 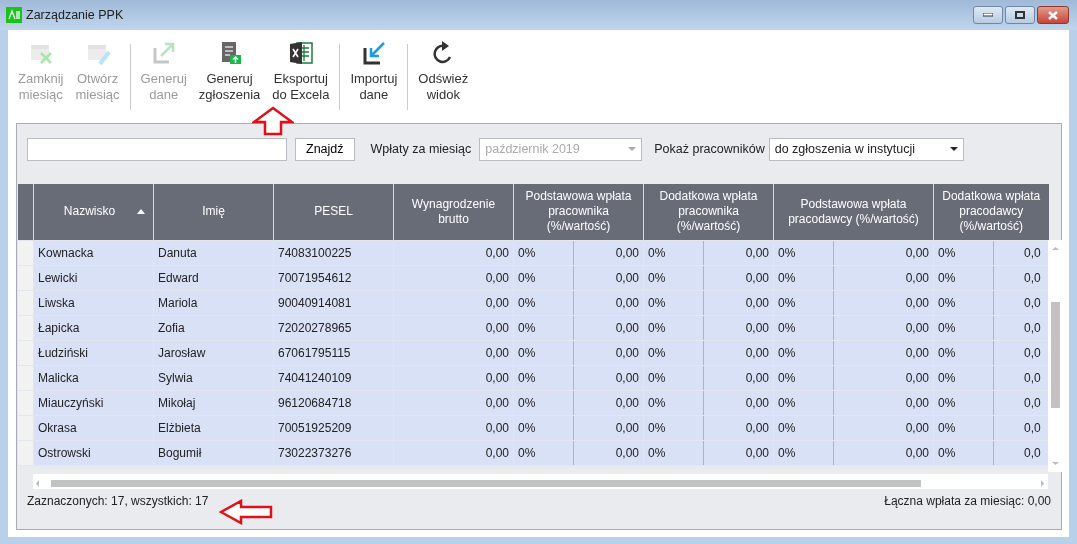 What do you see at coordinates (213, 427) in the screenshot?
I see `table-cell: Elżbieta` at bounding box center [213, 427].